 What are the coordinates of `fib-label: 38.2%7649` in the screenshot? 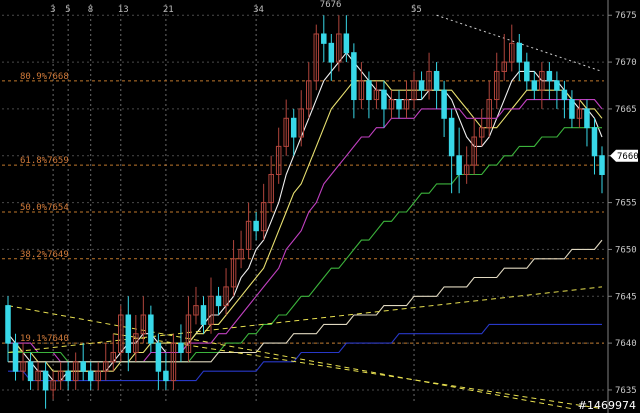 It's located at (44, 255).